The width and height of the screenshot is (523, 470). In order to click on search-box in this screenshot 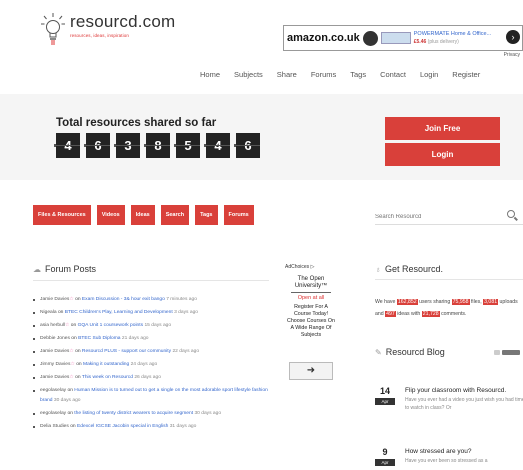, I will do `click(449, 215)`.